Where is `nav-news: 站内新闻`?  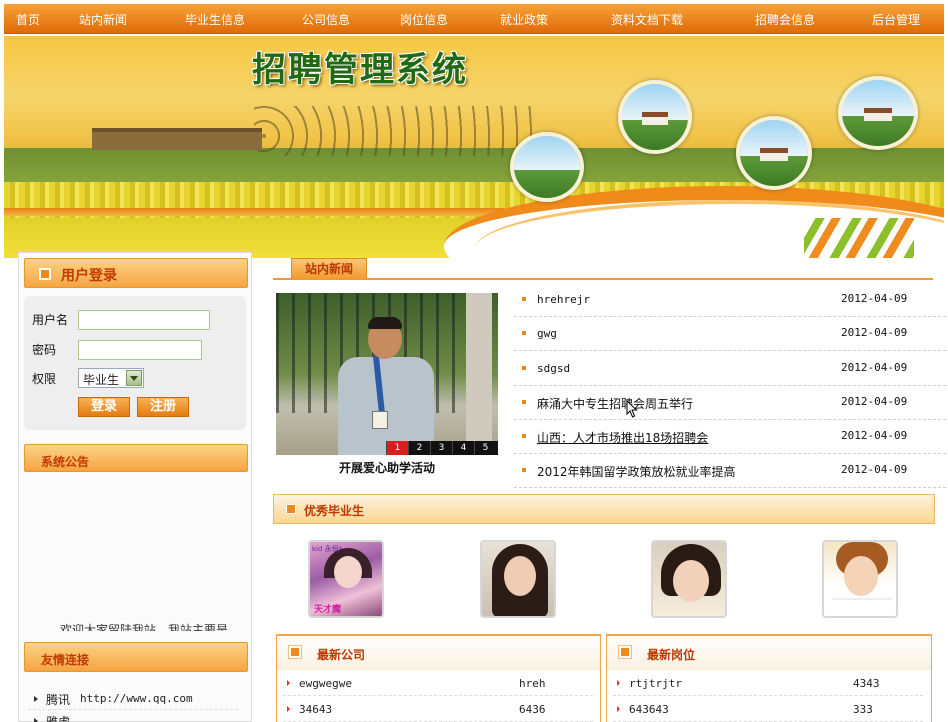
nav-news: 站内新闻 is located at coordinates (103, 19).